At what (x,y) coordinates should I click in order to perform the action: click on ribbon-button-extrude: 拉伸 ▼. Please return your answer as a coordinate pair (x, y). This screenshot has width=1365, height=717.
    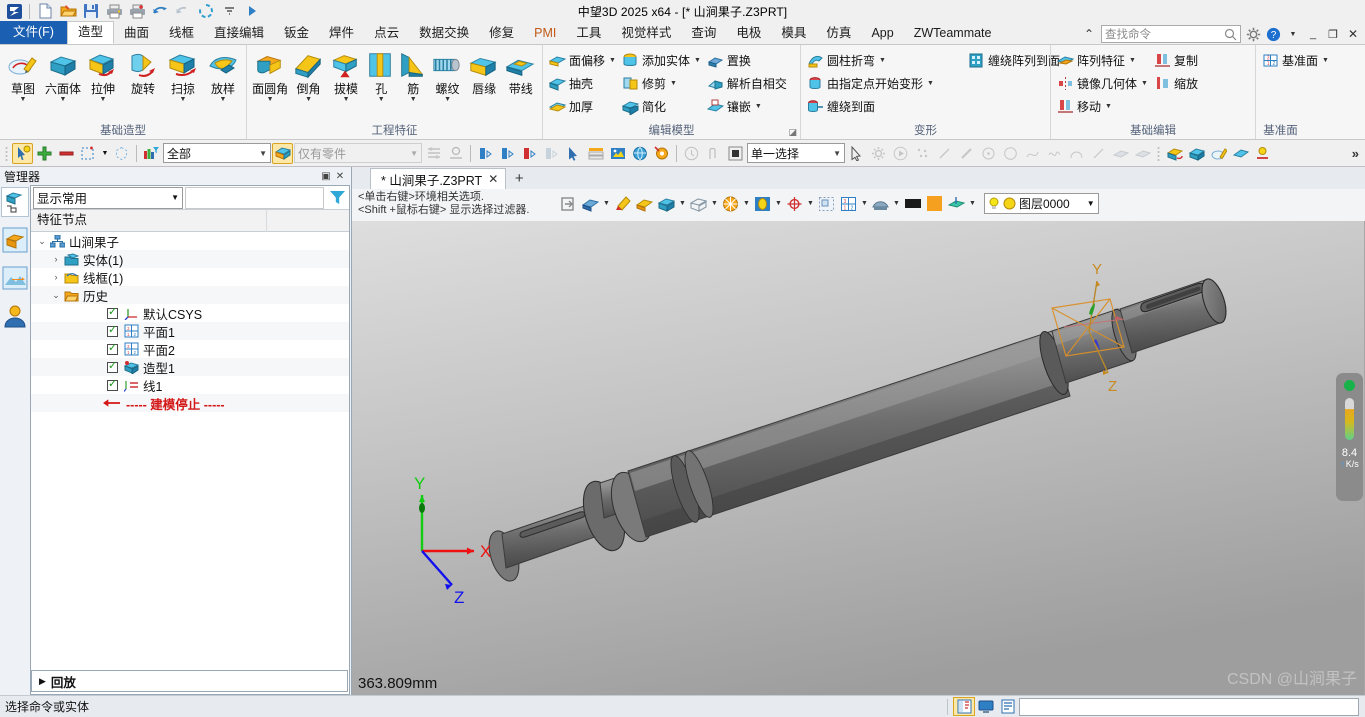
    Looking at the image, I should click on (103, 75).